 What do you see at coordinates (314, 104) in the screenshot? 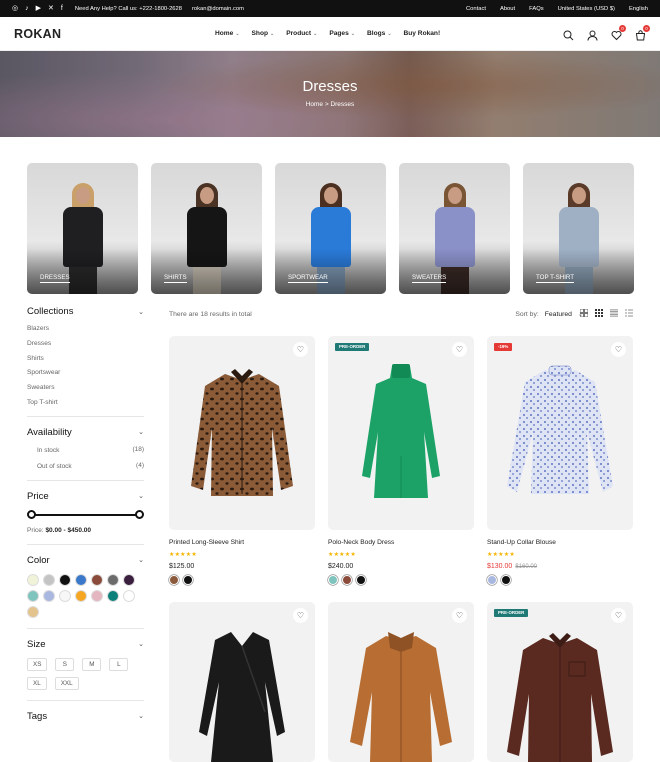
I see `breadcrumb-home: Home` at bounding box center [314, 104].